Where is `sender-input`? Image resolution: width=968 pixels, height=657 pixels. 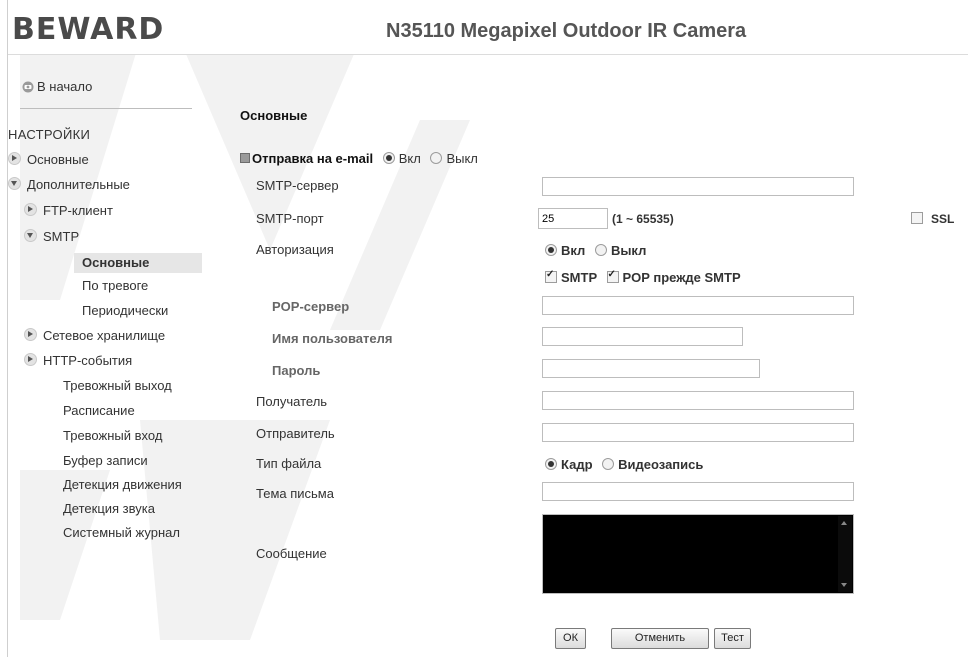
sender-input is located at coordinates (698, 432).